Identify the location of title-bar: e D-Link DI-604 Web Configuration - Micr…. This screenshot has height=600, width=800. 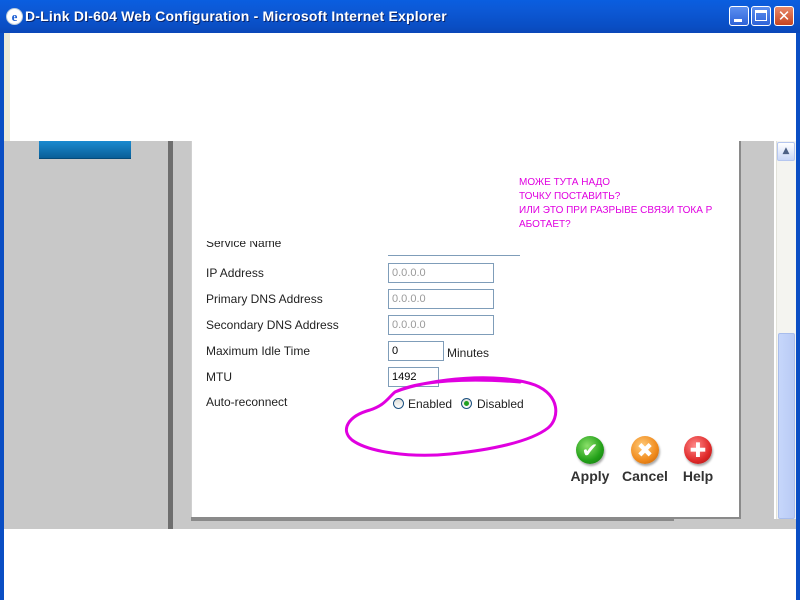
(400, 16).